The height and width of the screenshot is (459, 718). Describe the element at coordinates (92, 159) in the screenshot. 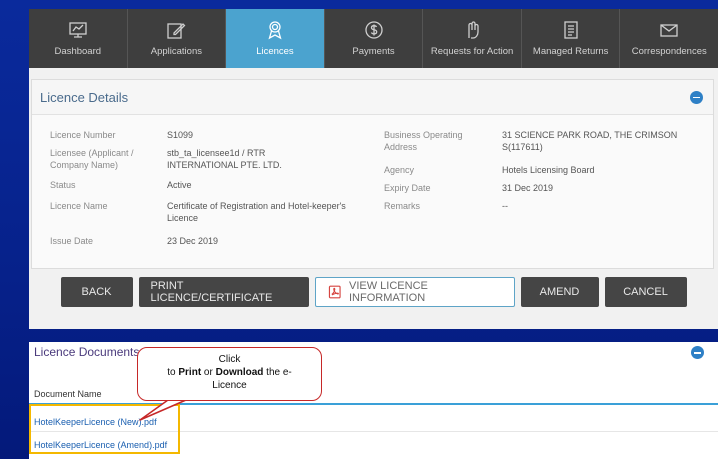

I see `licensee-label: Licensee (Applicant / Company Name)` at that location.